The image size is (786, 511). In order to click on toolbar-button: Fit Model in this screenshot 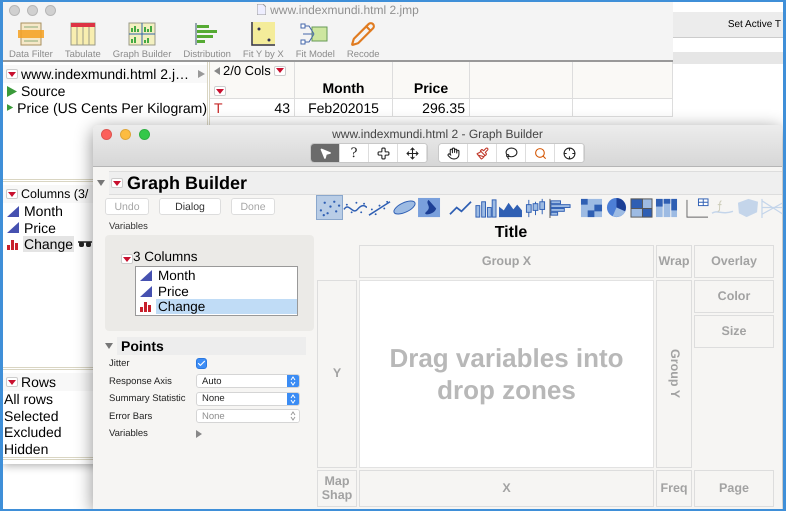, I will do `click(315, 40)`.